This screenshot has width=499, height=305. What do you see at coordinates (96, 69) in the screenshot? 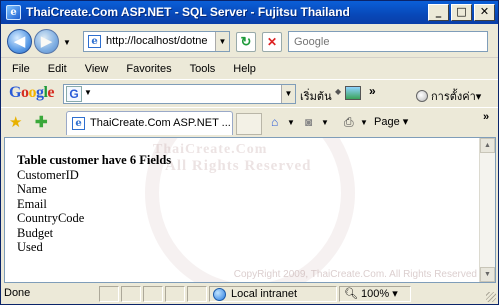
I see `menu-view: View` at bounding box center [96, 69].